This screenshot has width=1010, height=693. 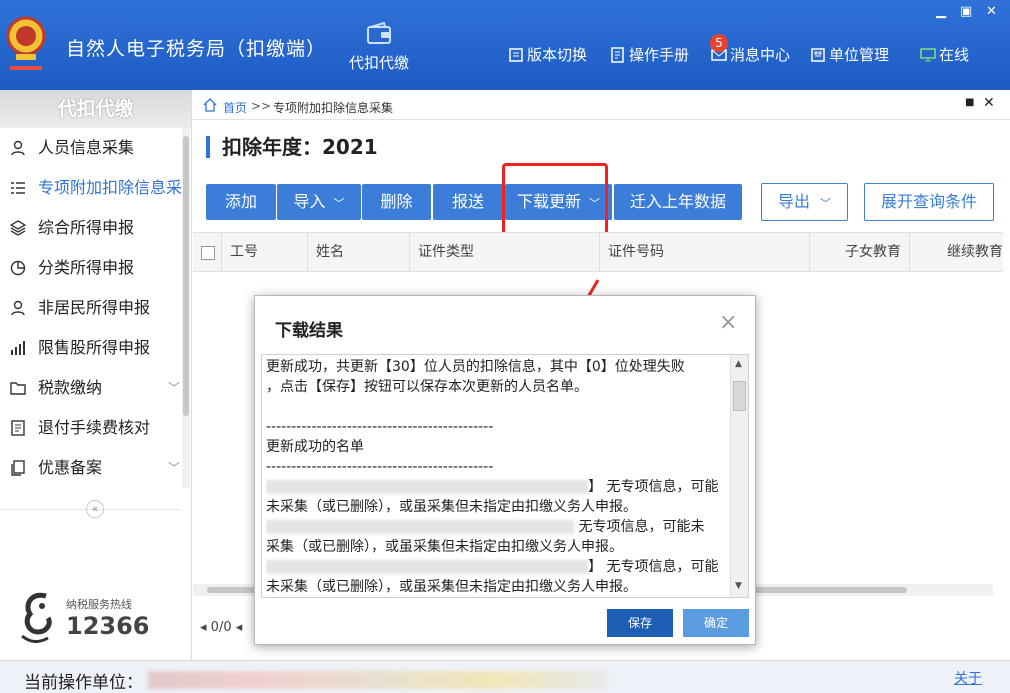 I want to click on select-all-checkbox, so click(x=208, y=253).